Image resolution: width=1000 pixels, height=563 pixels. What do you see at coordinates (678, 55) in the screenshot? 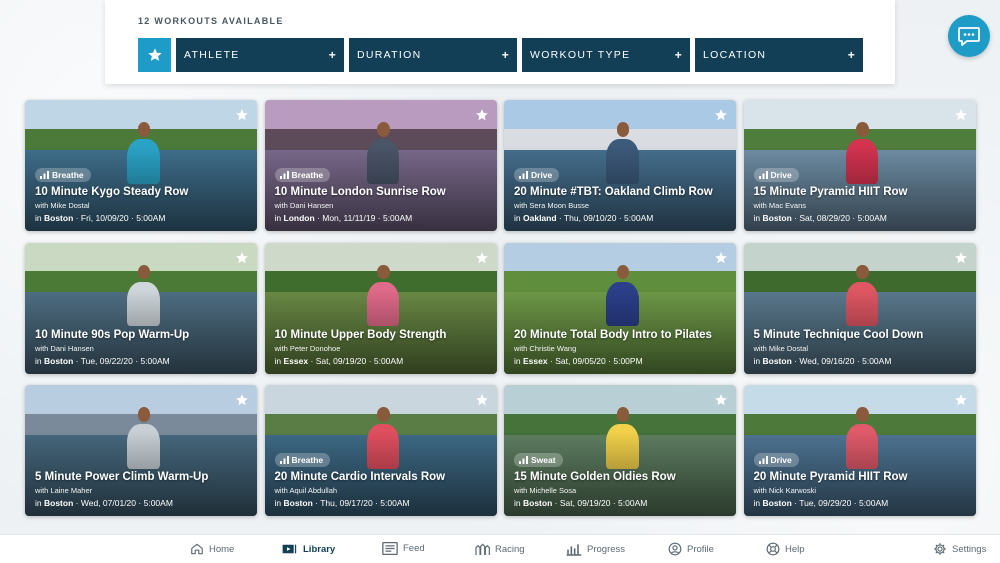
I see `plus-icon: +` at bounding box center [678, 55].